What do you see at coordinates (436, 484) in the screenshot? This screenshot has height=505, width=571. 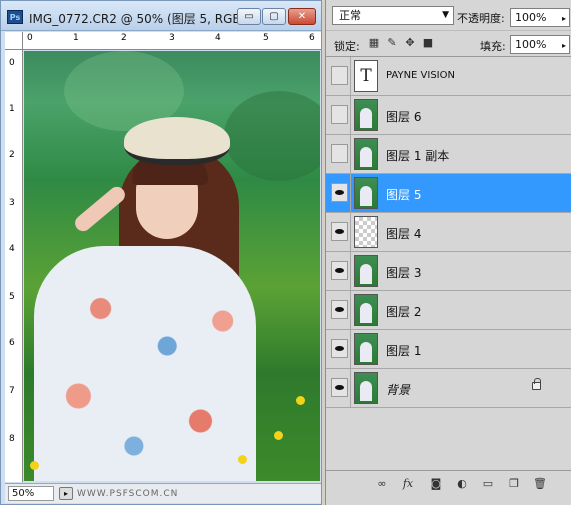 I see `mask-icon: ◙` at bounding box center [436, 484].